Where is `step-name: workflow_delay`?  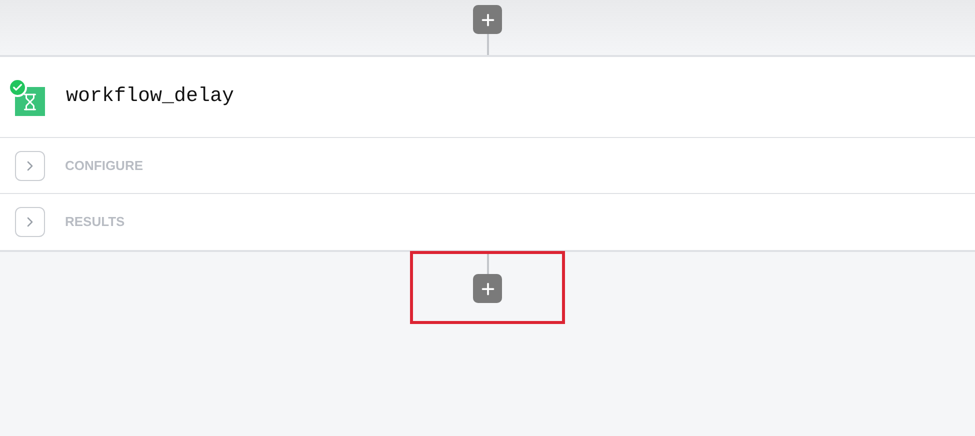 step-name: workflow_delay is located at coordinates (150, 97).